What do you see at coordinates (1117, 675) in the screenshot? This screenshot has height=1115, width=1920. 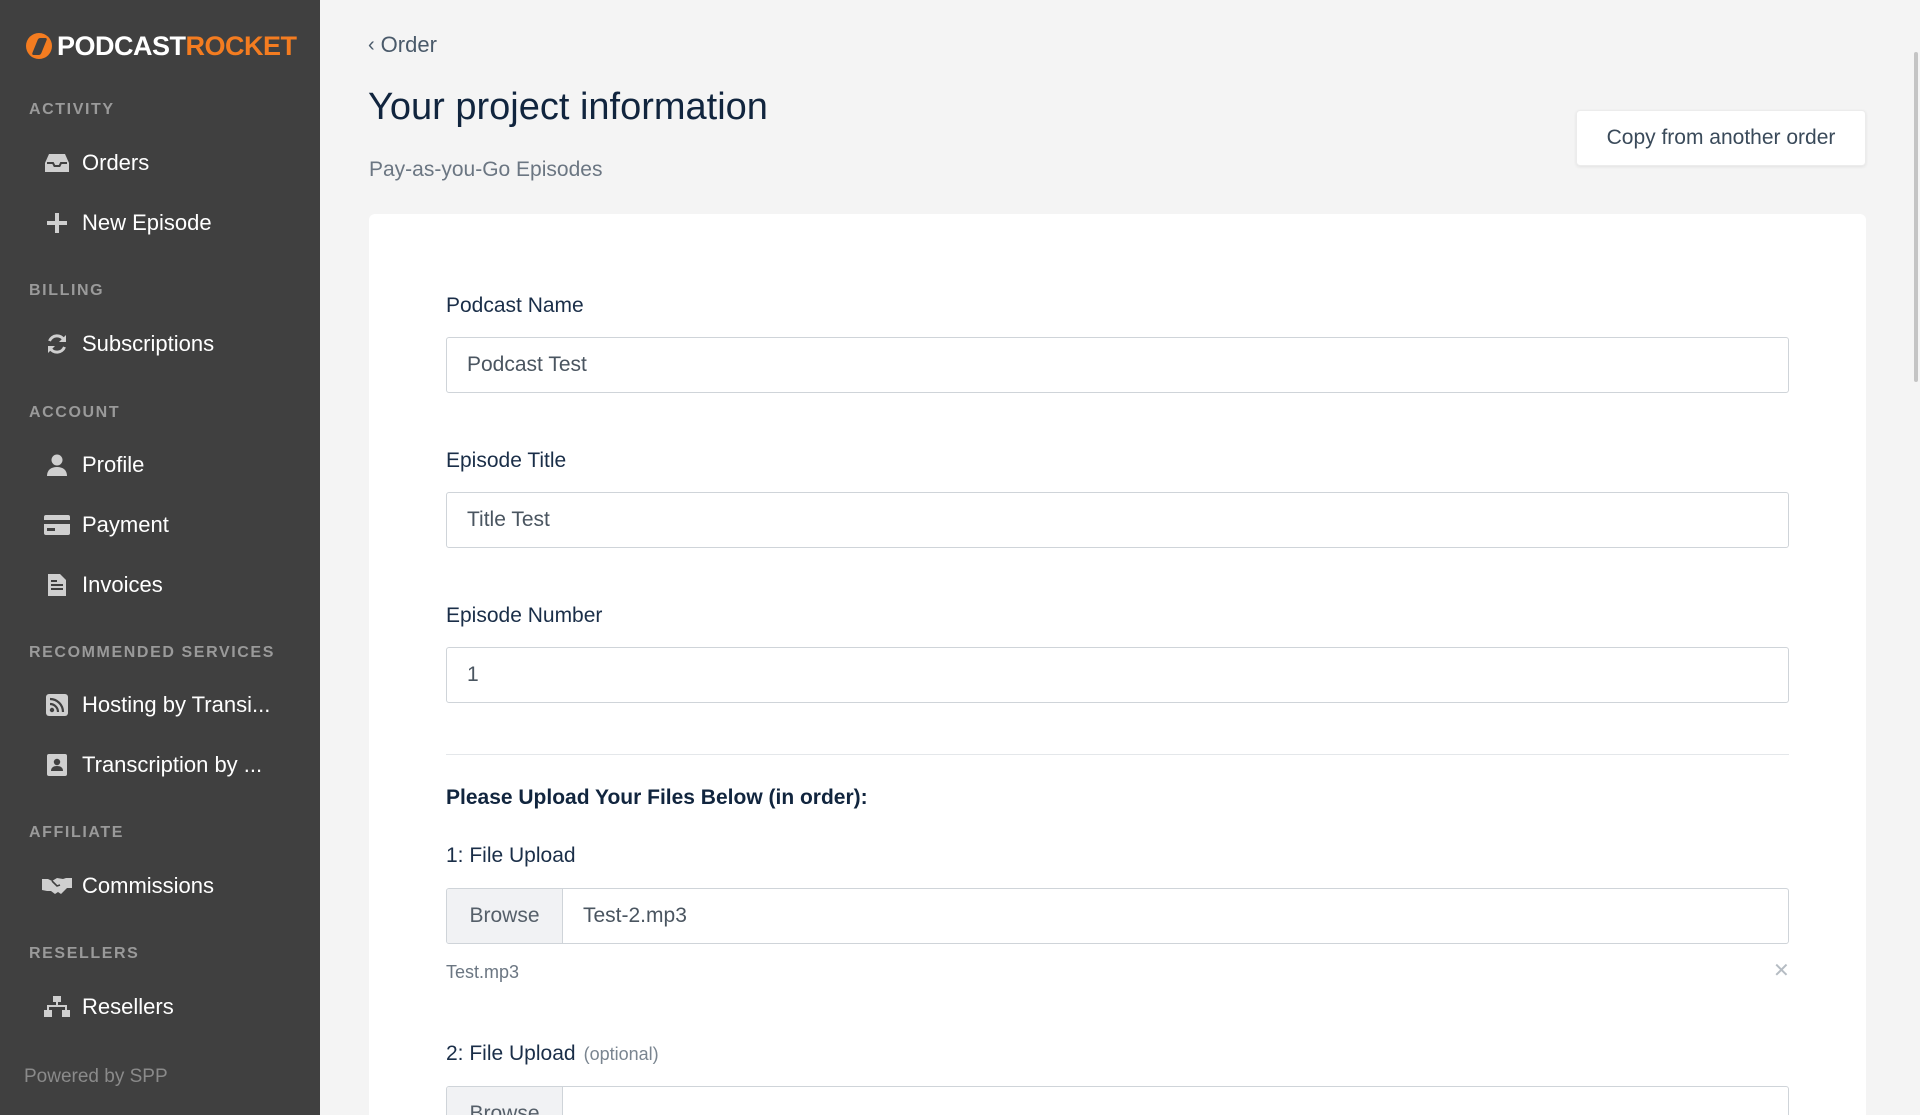 I see `episode-number-input: 1` at bounding box center [1117, 675].